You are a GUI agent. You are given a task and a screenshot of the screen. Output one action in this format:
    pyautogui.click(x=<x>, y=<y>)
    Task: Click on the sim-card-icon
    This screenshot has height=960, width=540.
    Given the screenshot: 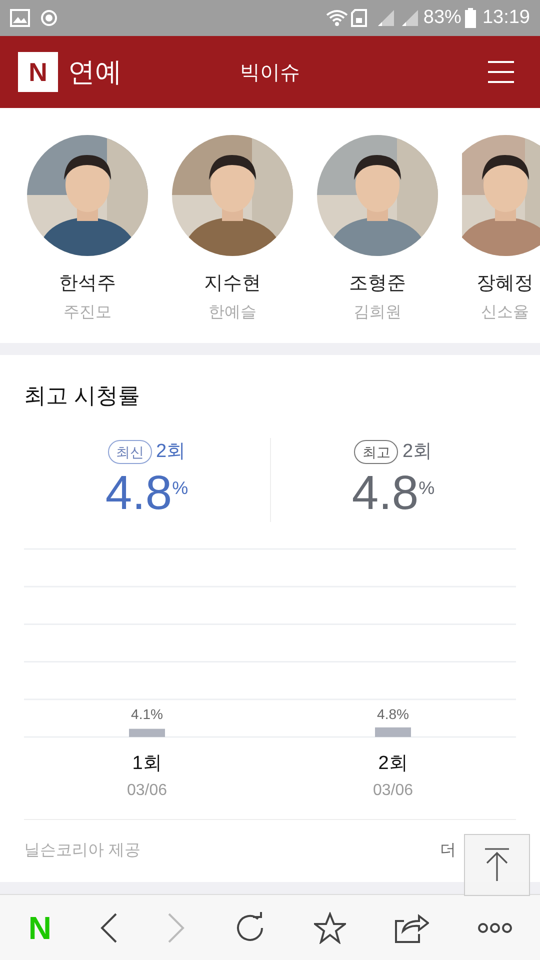 What is the action you would take?
    pyautogui.click(x=359, y=18)
    